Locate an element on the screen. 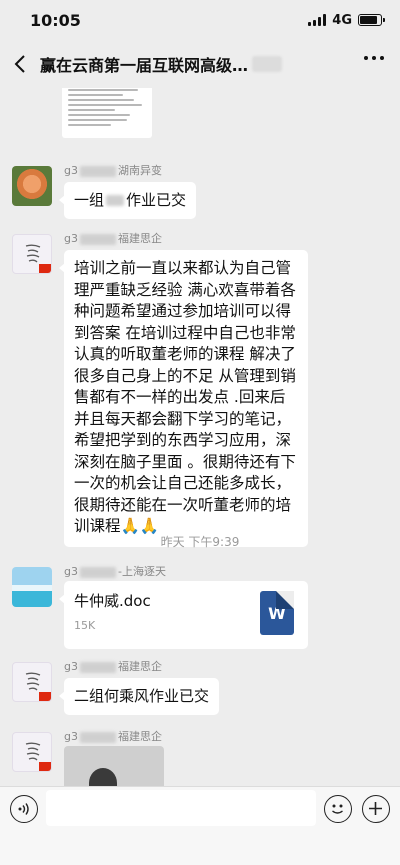  input-bar is located at coordinates (200, 825).